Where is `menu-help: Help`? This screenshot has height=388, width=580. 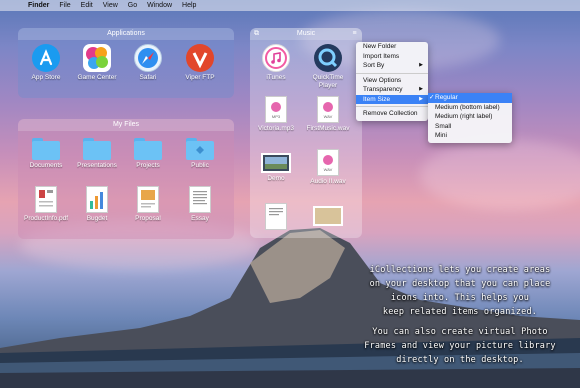
menu-help: Help is located at coordinates (189, 5).